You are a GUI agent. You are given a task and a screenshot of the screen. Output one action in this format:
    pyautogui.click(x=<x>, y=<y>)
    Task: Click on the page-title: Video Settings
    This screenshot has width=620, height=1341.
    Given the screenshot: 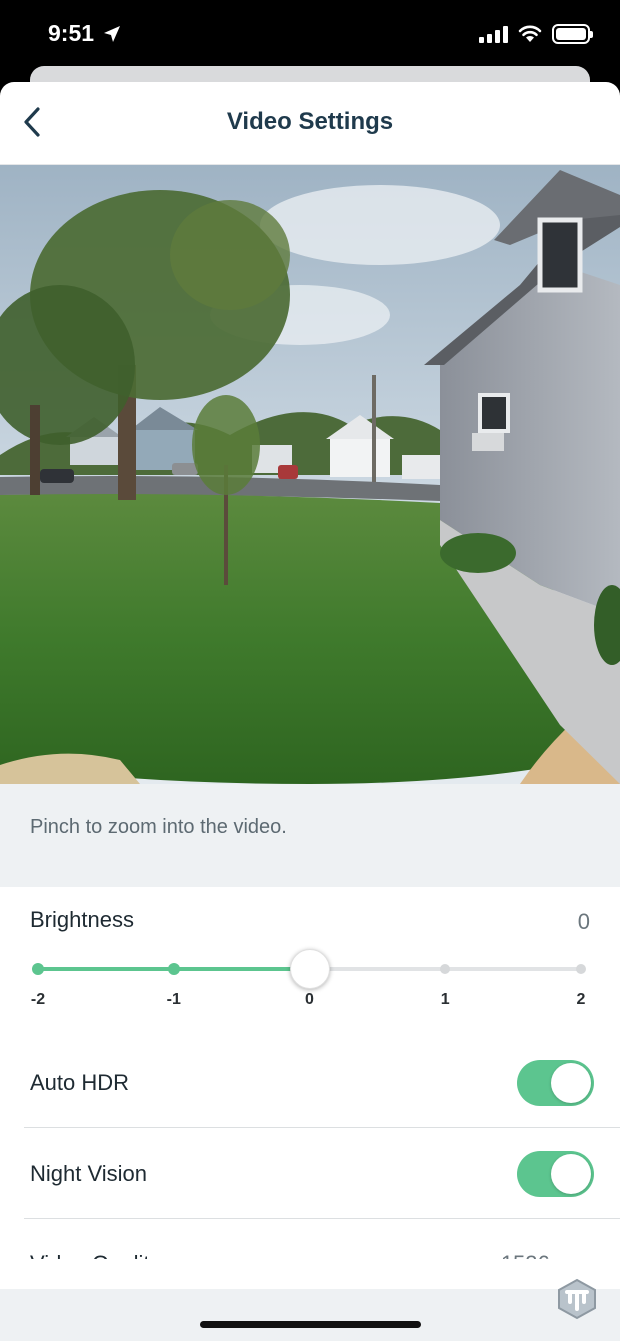 What is the action you would take?
    pyautogui.click(x=310, y=121)
    